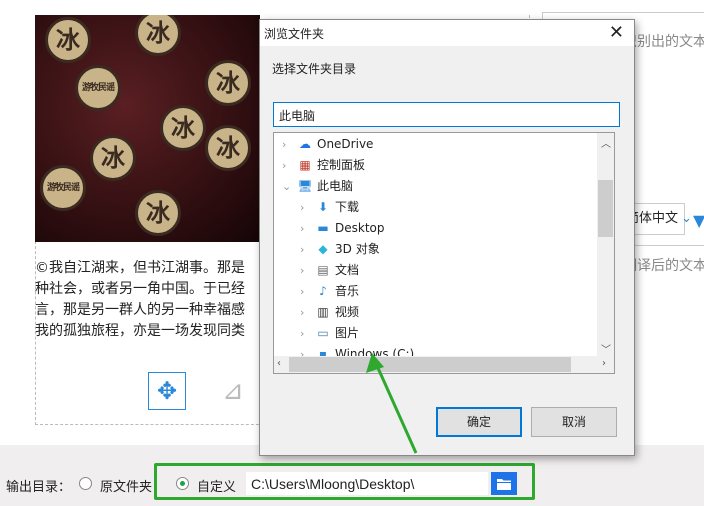 The height and width of the screenshot is (506, 704). I want to click on tree-item: ⌄ 🖥 此电脑, so click(317, 186).